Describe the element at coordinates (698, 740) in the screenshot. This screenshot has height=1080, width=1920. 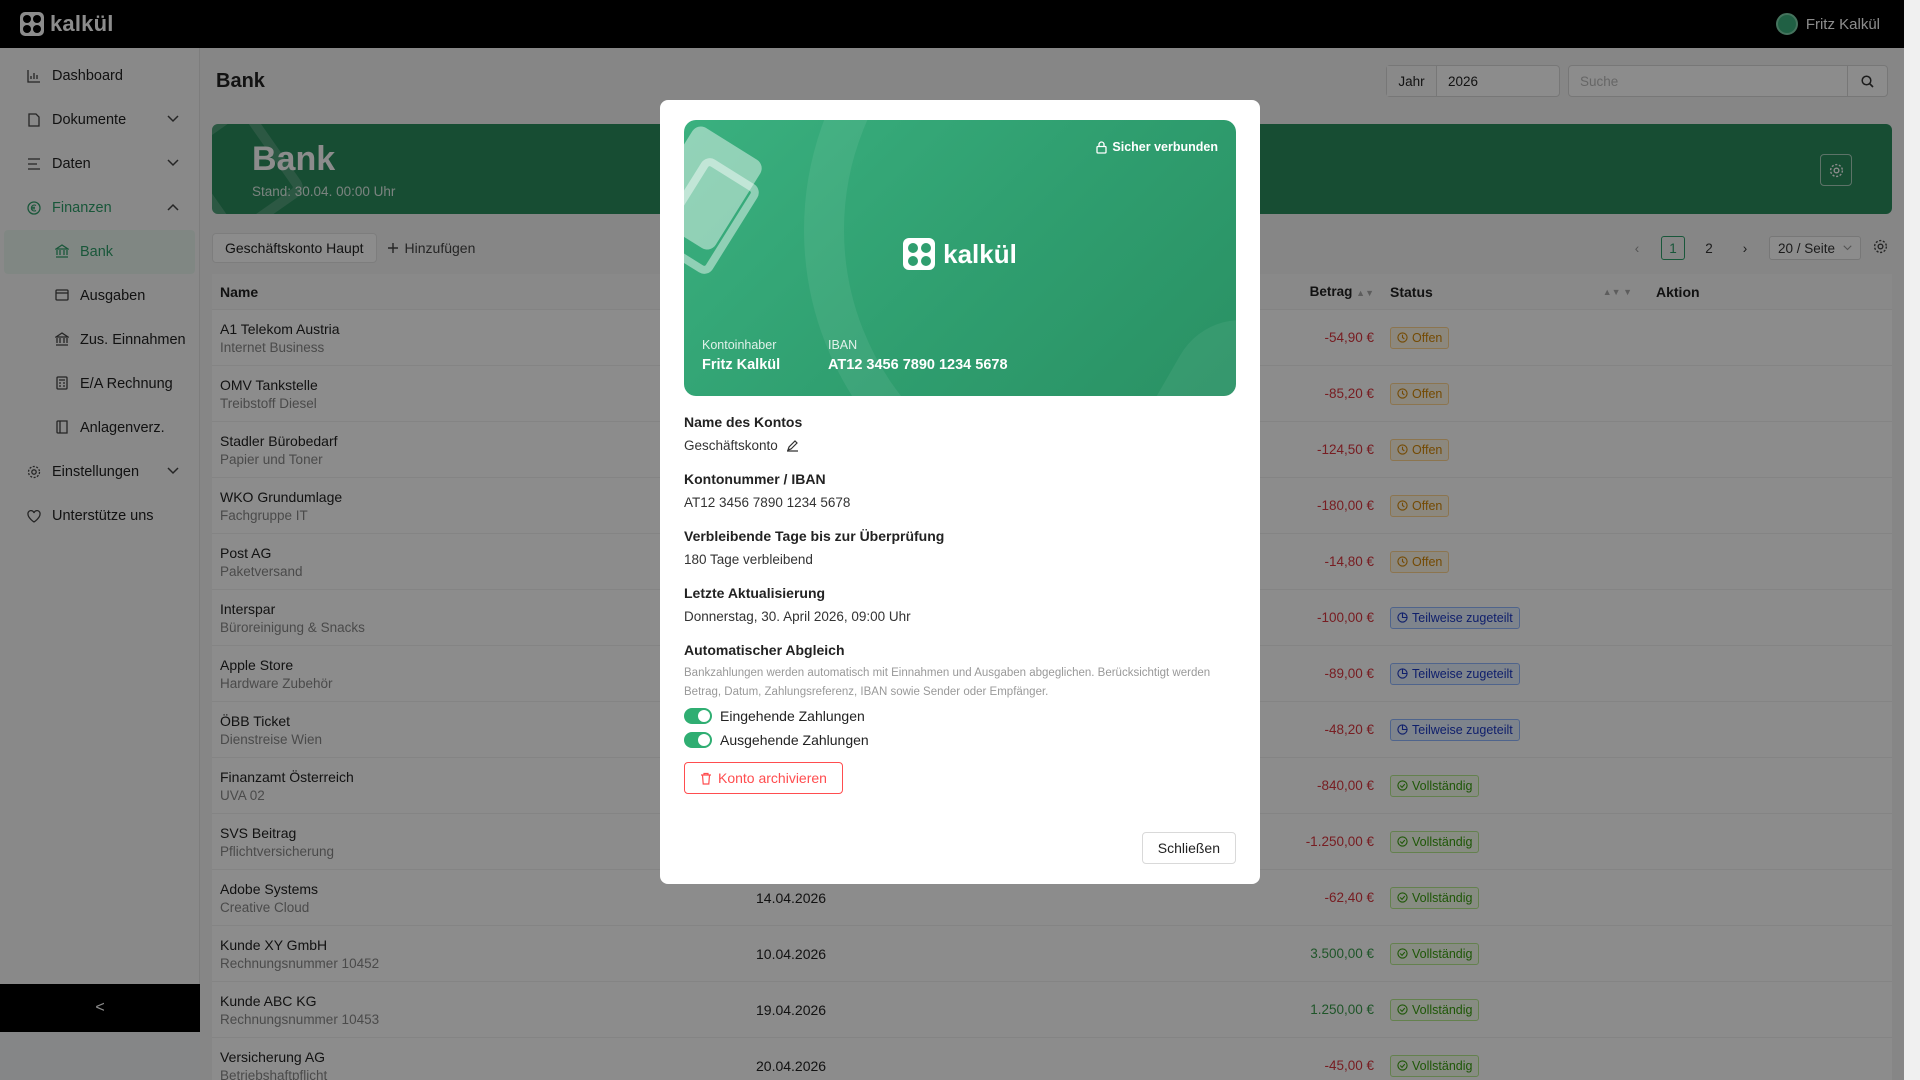
I see `outgoing-payments-toggle` at that location.